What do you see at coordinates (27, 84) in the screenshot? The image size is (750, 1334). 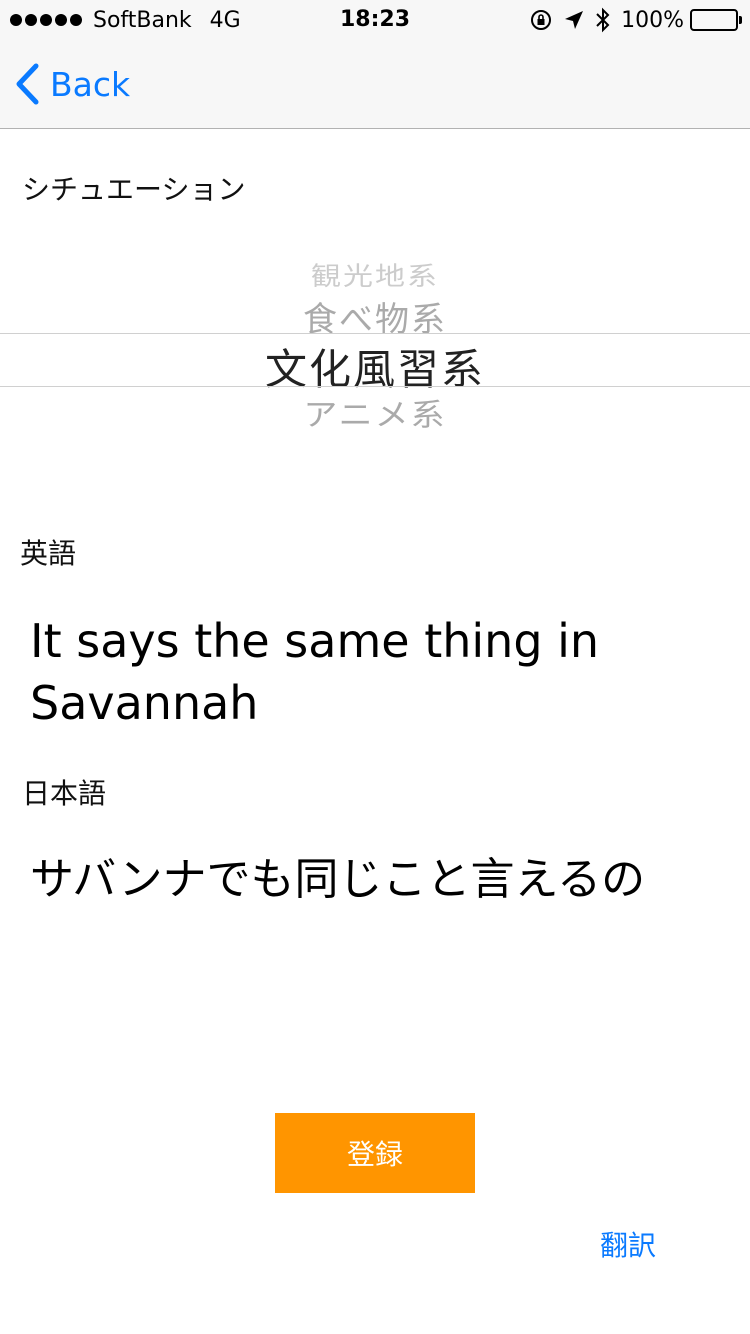 I see `chevron-left-icon` at bounding box center [27, 84].